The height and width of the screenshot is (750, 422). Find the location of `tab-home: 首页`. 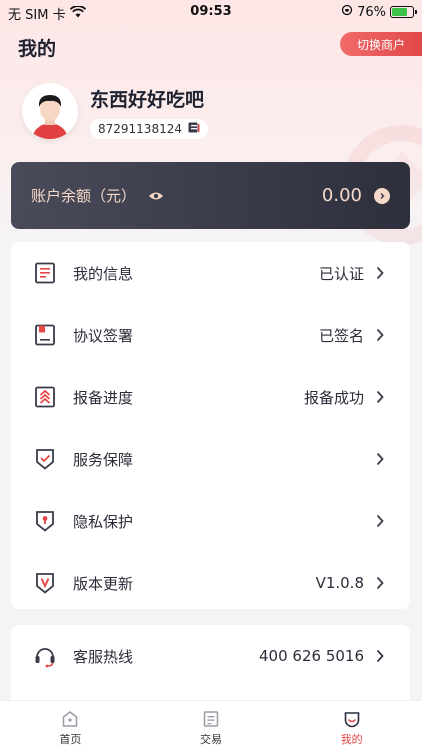

tab-home: 首页 is located at coordinates (70, 725).